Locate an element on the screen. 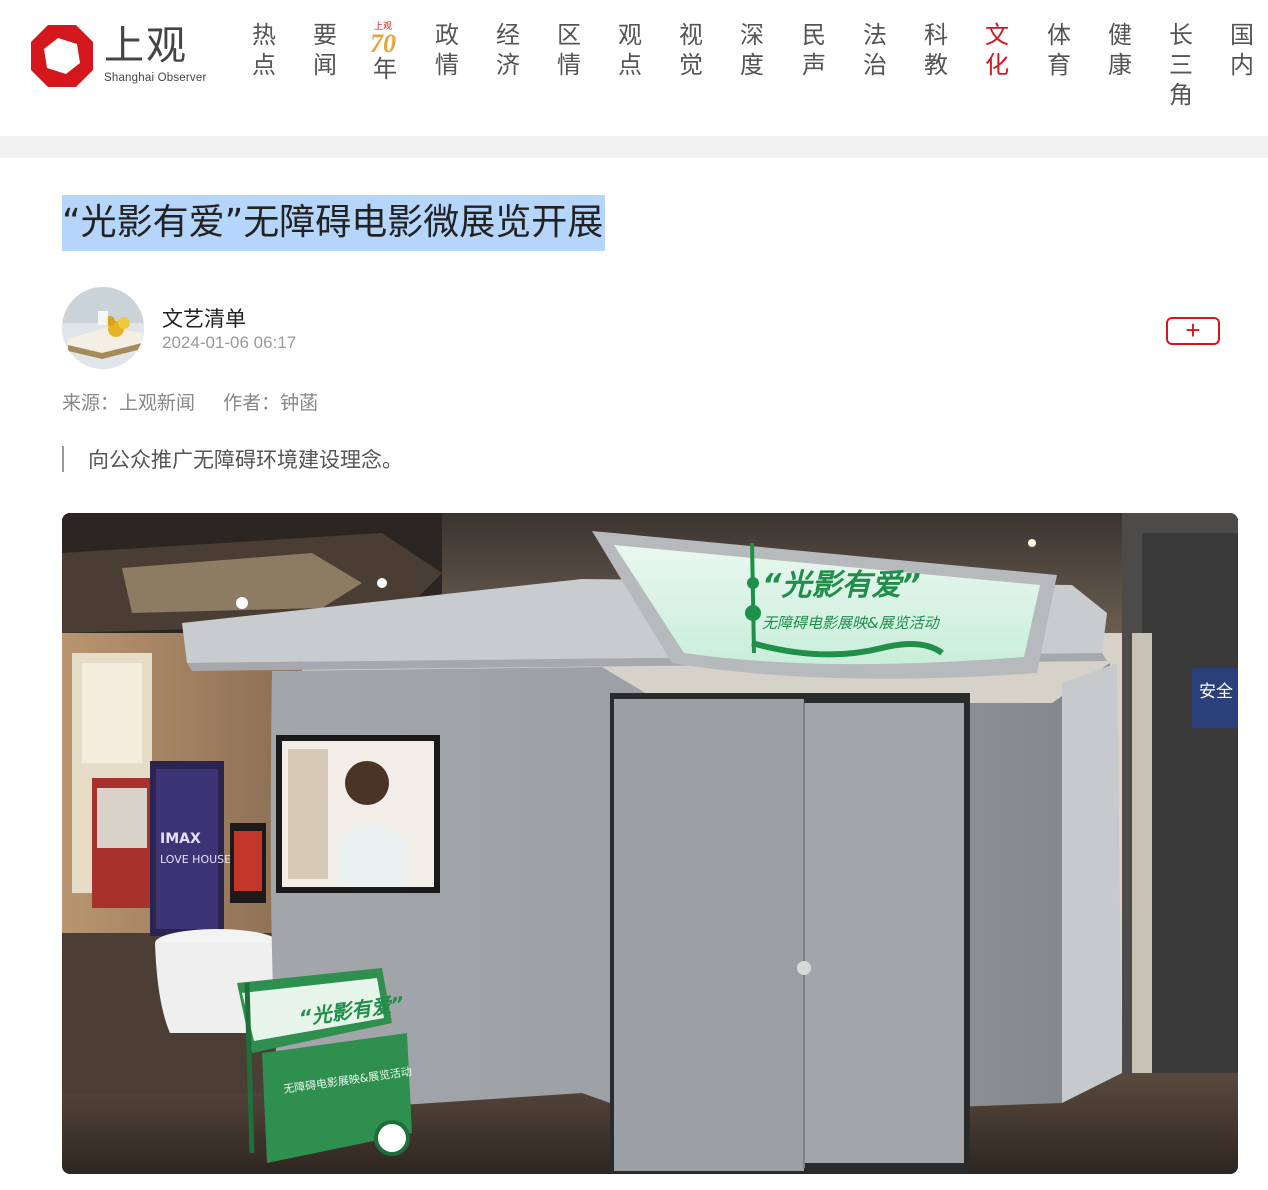 Image resolution: width=1268 pixels, height=1190 pixels. nav-item-hot: 热点 is located at coordinates (264, 50).